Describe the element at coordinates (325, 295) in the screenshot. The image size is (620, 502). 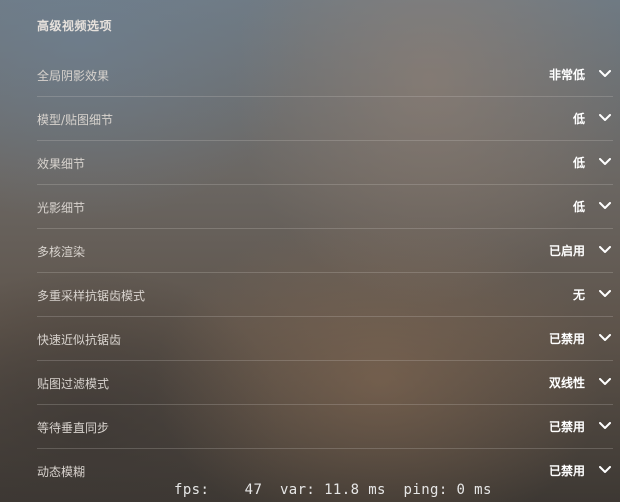
I see `setting-row-msaa-mode: 多重采样抗锯齿模式 无` at that location.